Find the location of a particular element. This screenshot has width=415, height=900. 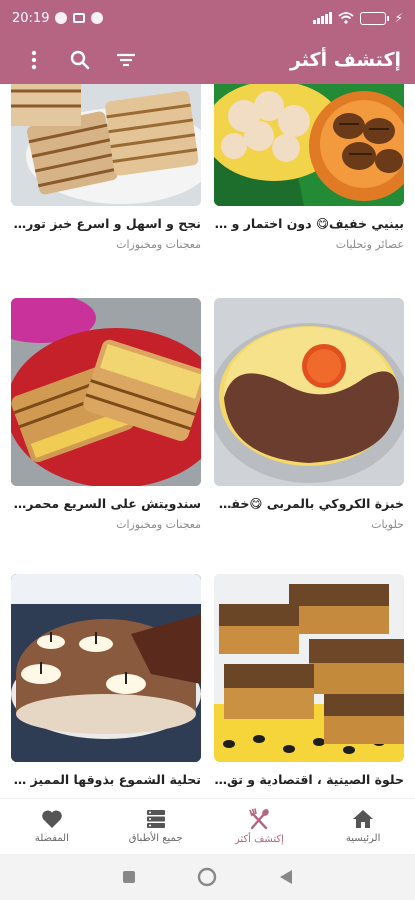

bottom-navigation: الرئيسية إكتشف أكثر جميع الأطباق المفضلة is located at coordinates (207, 826).